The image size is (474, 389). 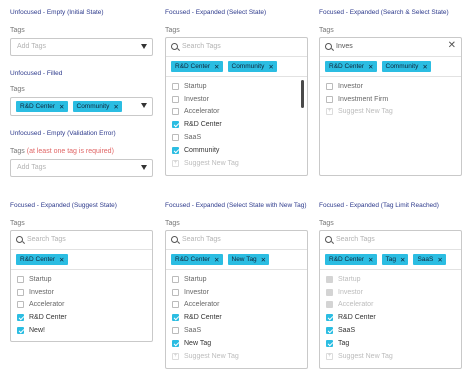 What do you see at coordinates (344, 46) in the screenshot?
I see `search-input: Inves` at bounding box center [344, 46].